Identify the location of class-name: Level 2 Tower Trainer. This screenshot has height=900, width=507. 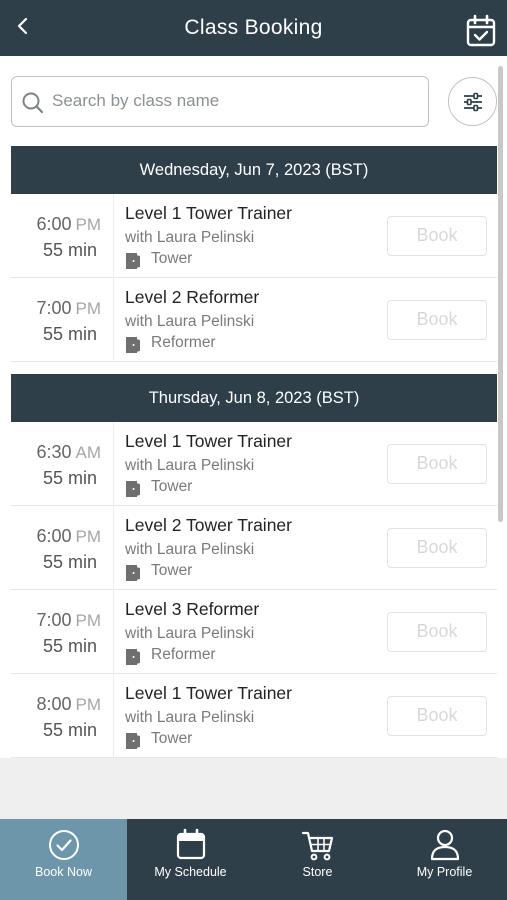
(208, 525).